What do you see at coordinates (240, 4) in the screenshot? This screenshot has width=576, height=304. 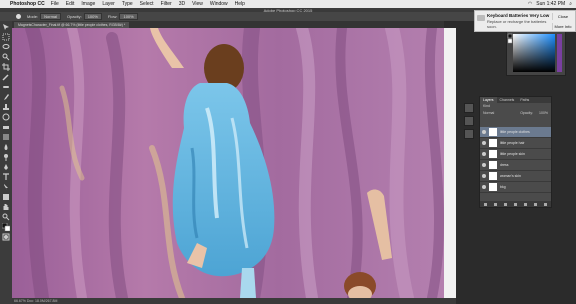 I see `menu-help: Help` at bounding box center [240, 4].